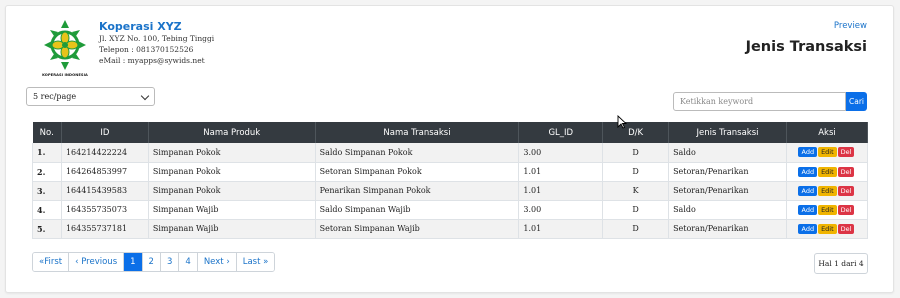 The image size is (900, 298). What do you see at coordinates (90, 96) in the screenshot?
I see `records-per-page-select: 5 rec/page` at bounding box center [90, 96].